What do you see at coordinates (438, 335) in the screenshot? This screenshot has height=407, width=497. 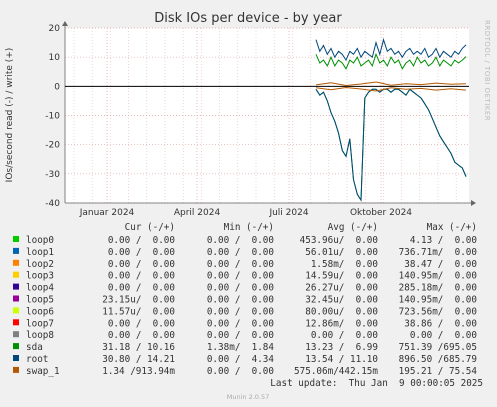 I see `legend-max-loop8: 0.00 / 0.00` at bounding box center [438, 335].